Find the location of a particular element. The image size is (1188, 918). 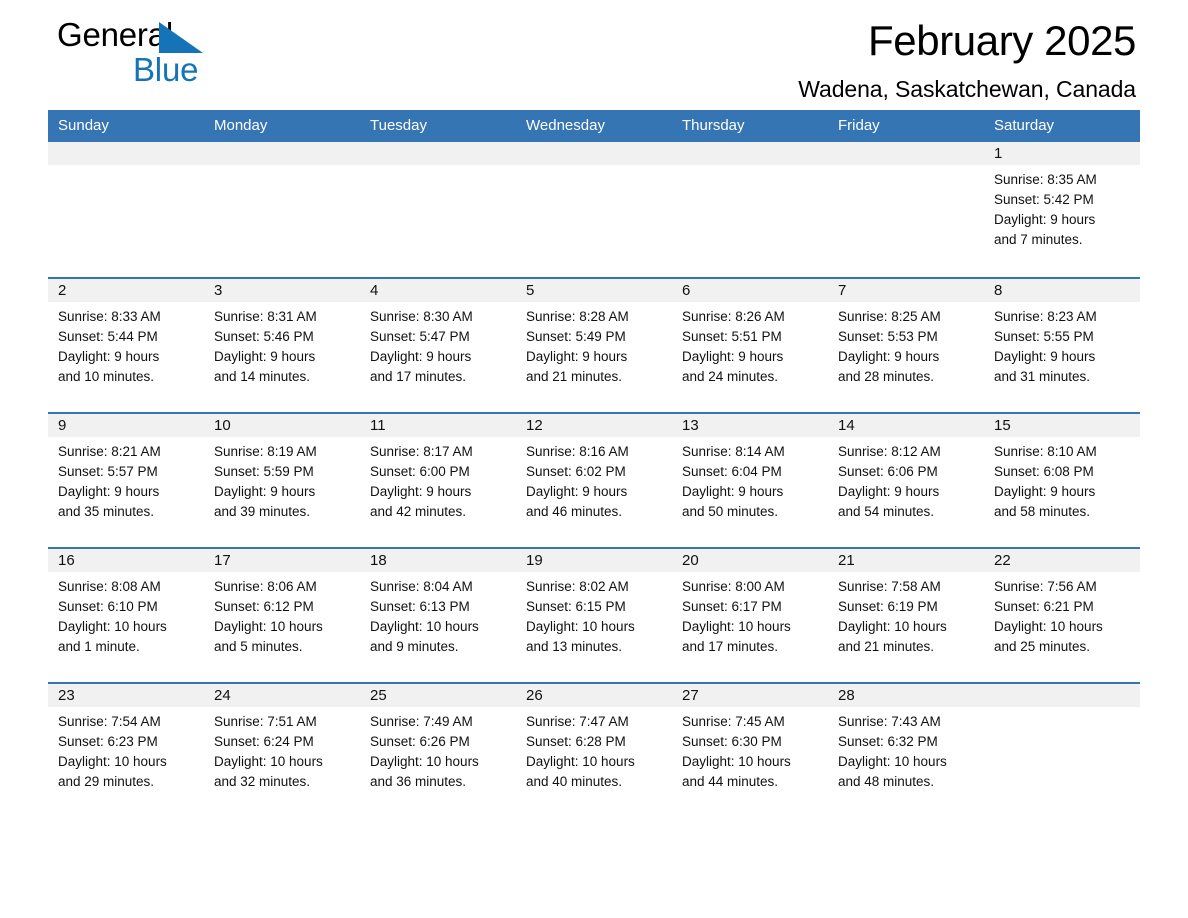

sunrise-time: Sunrise: 7:49 AM is located at coordinates (421, 721).